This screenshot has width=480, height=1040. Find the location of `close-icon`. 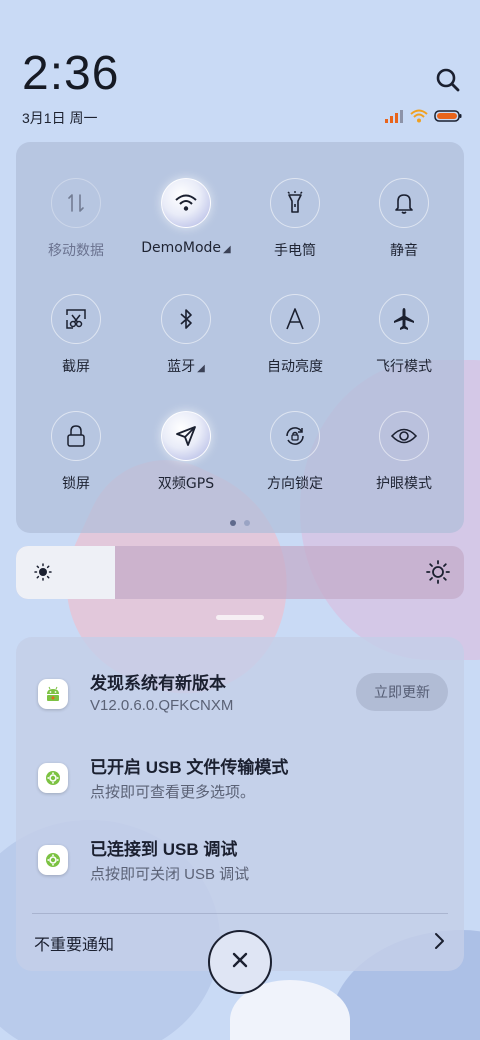

close-icon is located at coordinates (240, 962).